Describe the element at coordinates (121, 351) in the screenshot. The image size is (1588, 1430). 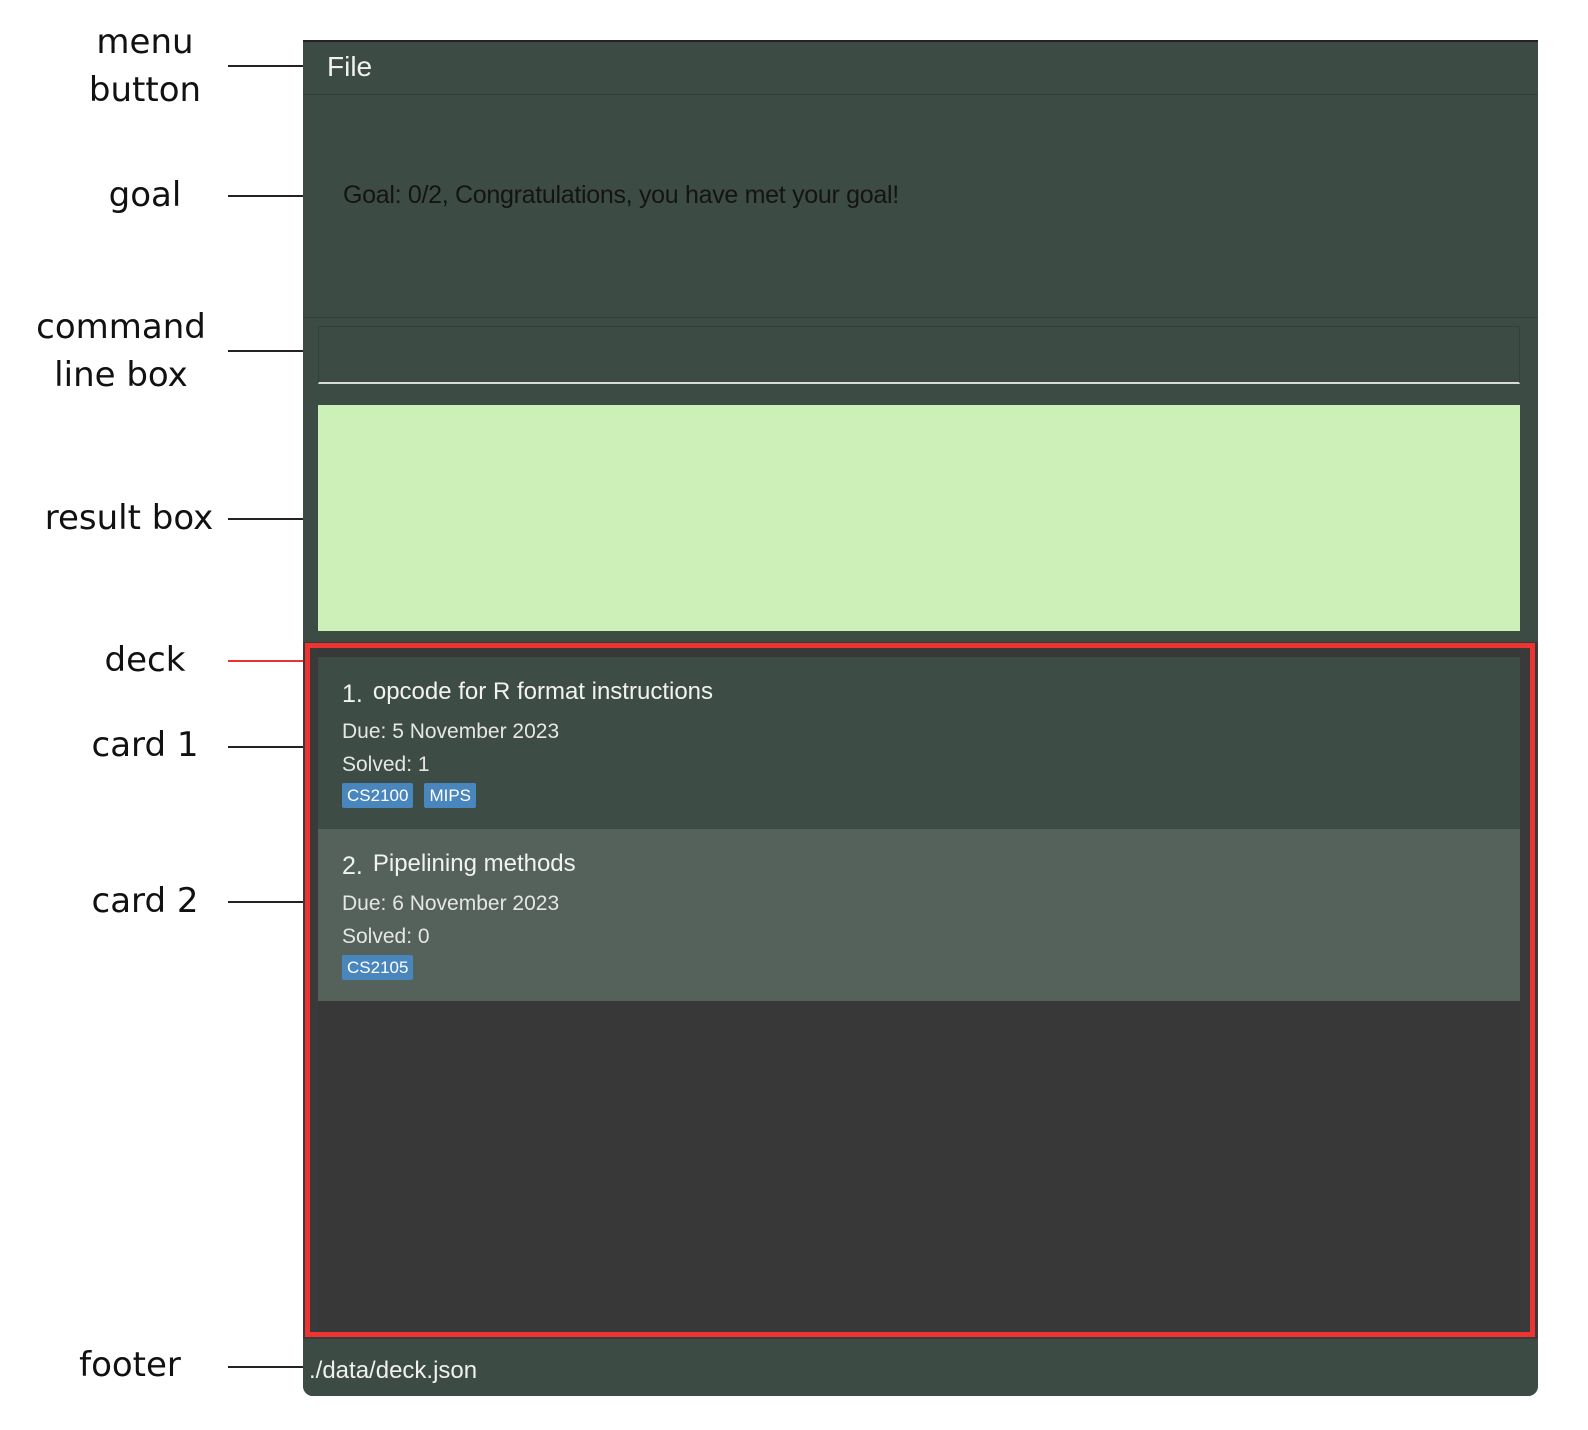
I see `annotation-command-line-box: command line box` at that location.